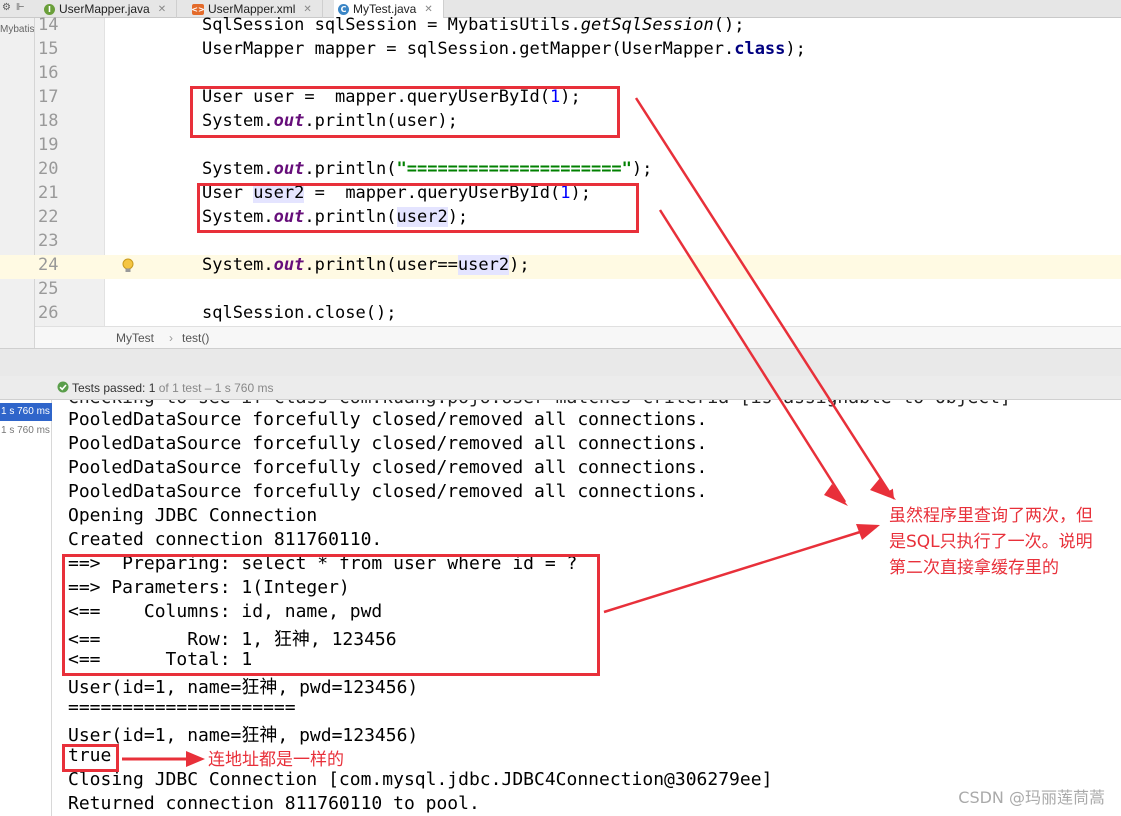 Image resolution: width=1121 pixels, height=816 pixels. I want to click on tab-label: UserMapper.java, so click(104, 9).